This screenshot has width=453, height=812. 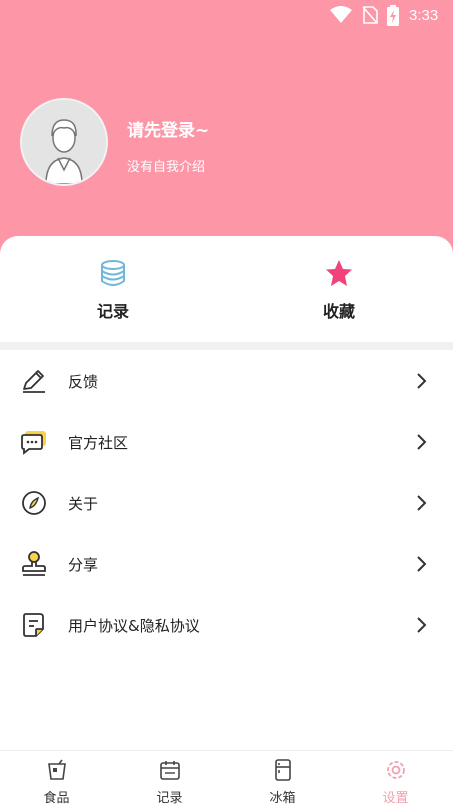 I want to click on tab-settings-label: 设置, so click(x=395, y=798).